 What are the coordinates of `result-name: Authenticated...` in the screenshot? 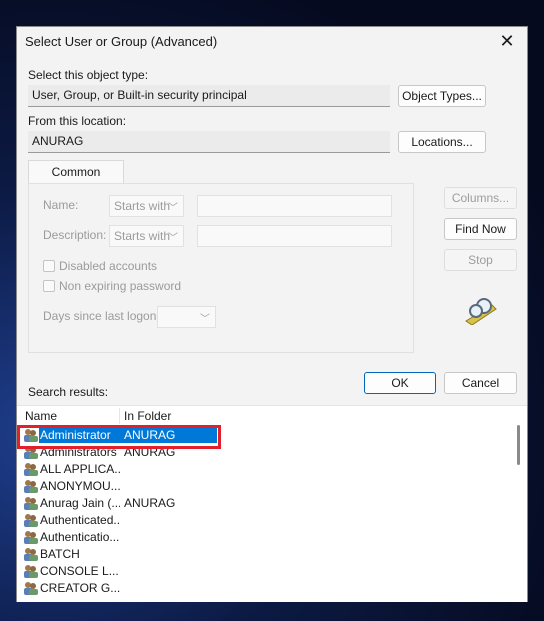 It's located at (80, 520).